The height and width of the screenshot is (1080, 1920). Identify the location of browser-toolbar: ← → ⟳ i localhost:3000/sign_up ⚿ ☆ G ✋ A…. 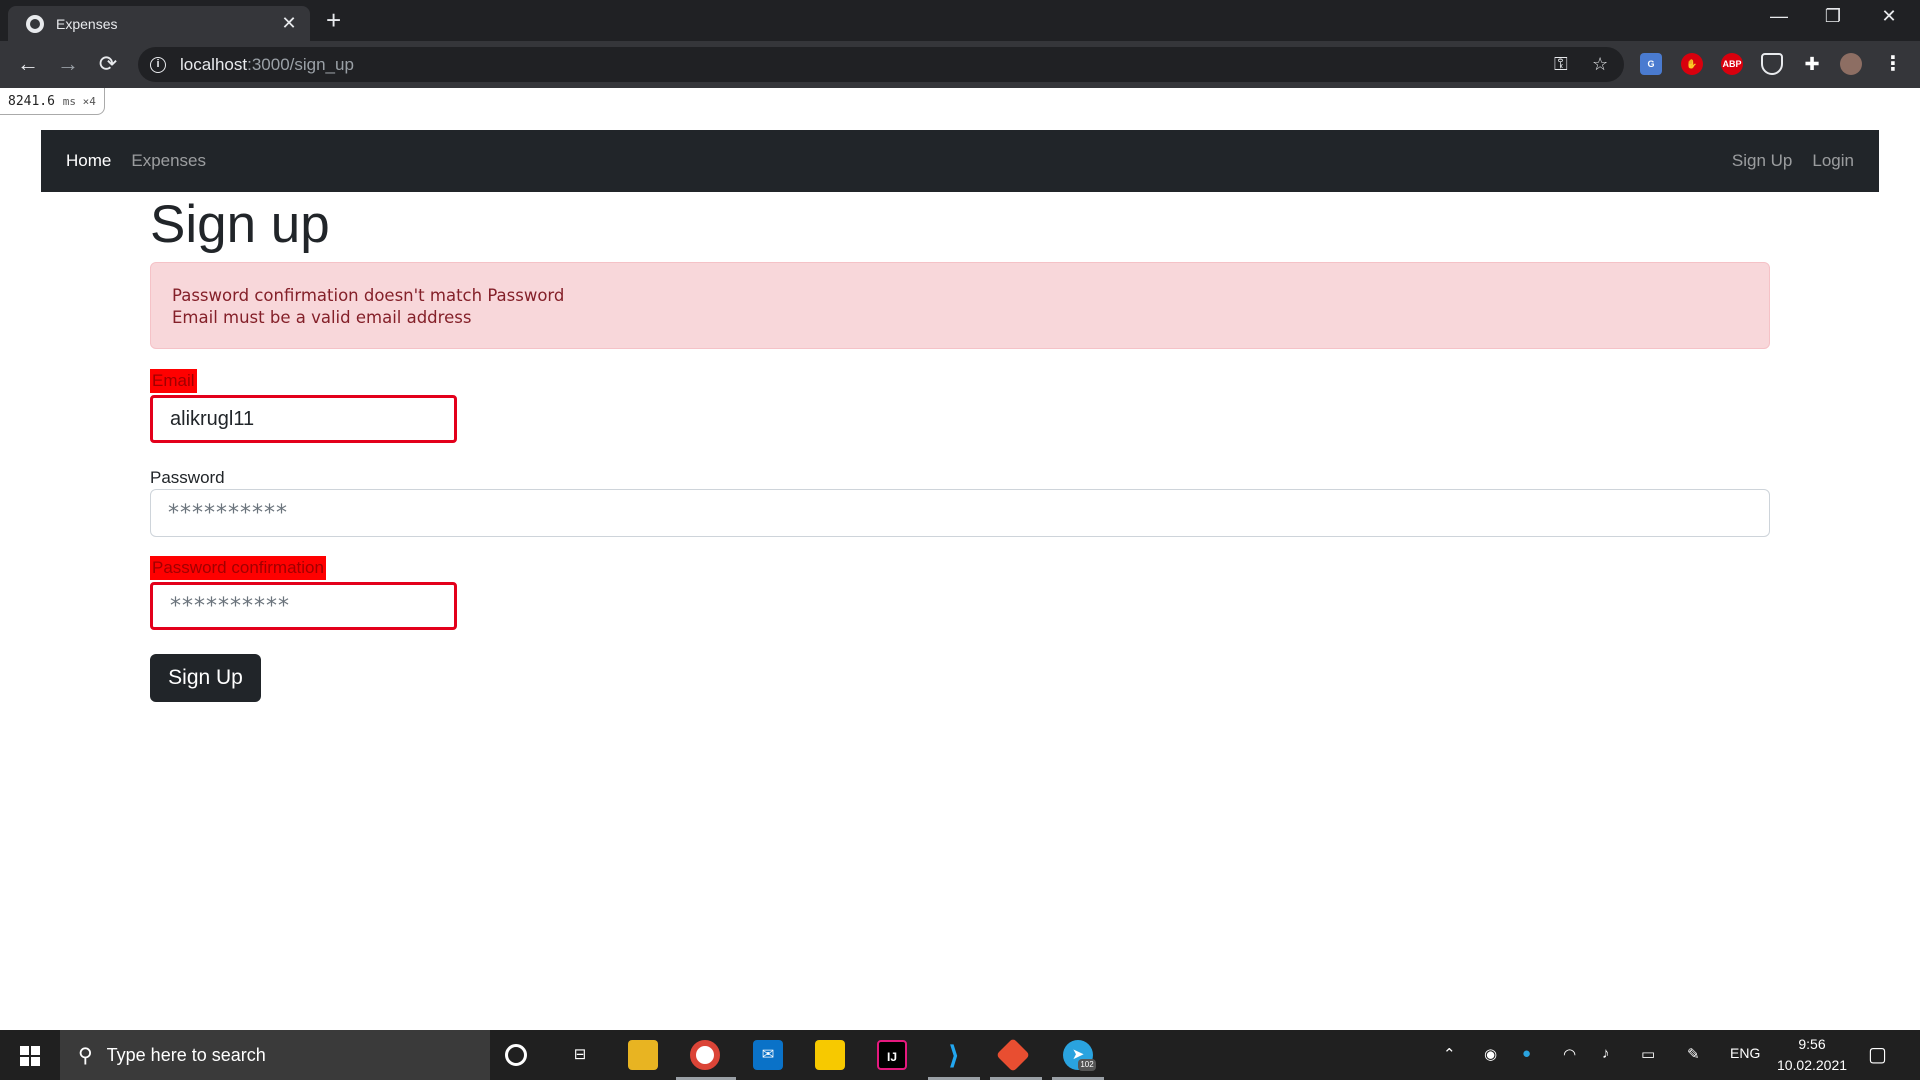
(960, 64).